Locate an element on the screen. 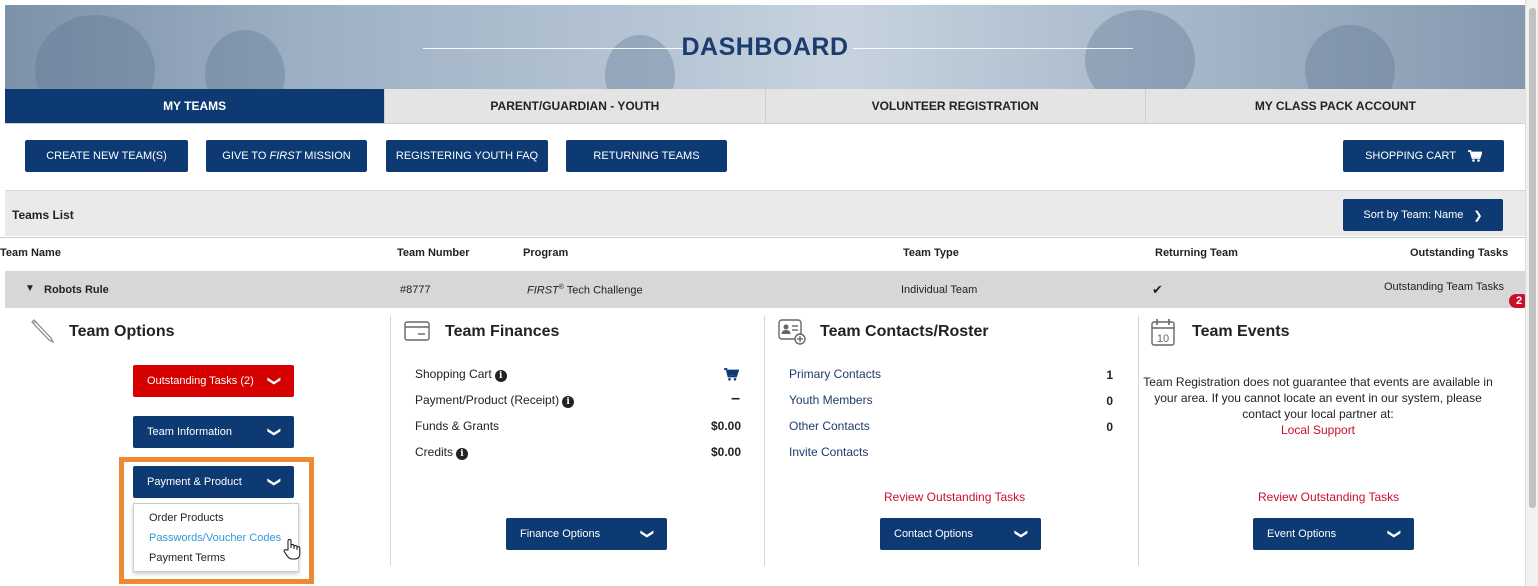  payment-product-button: Payment & Product ❯ is located at coordinates (213, 482).